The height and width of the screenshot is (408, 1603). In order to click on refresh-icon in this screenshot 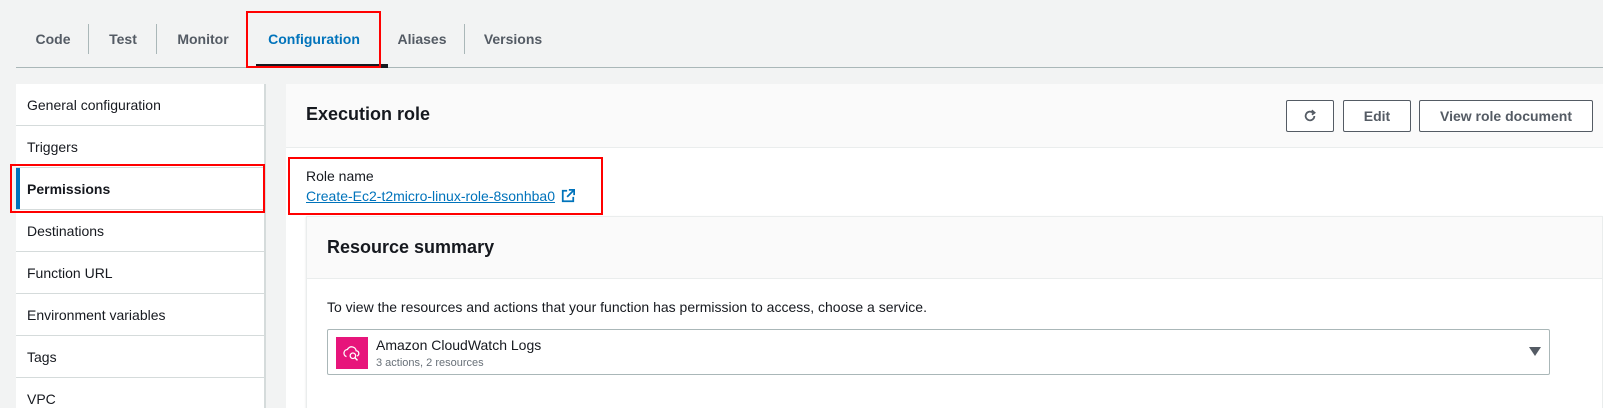, I will do `click(1310, 115)`.